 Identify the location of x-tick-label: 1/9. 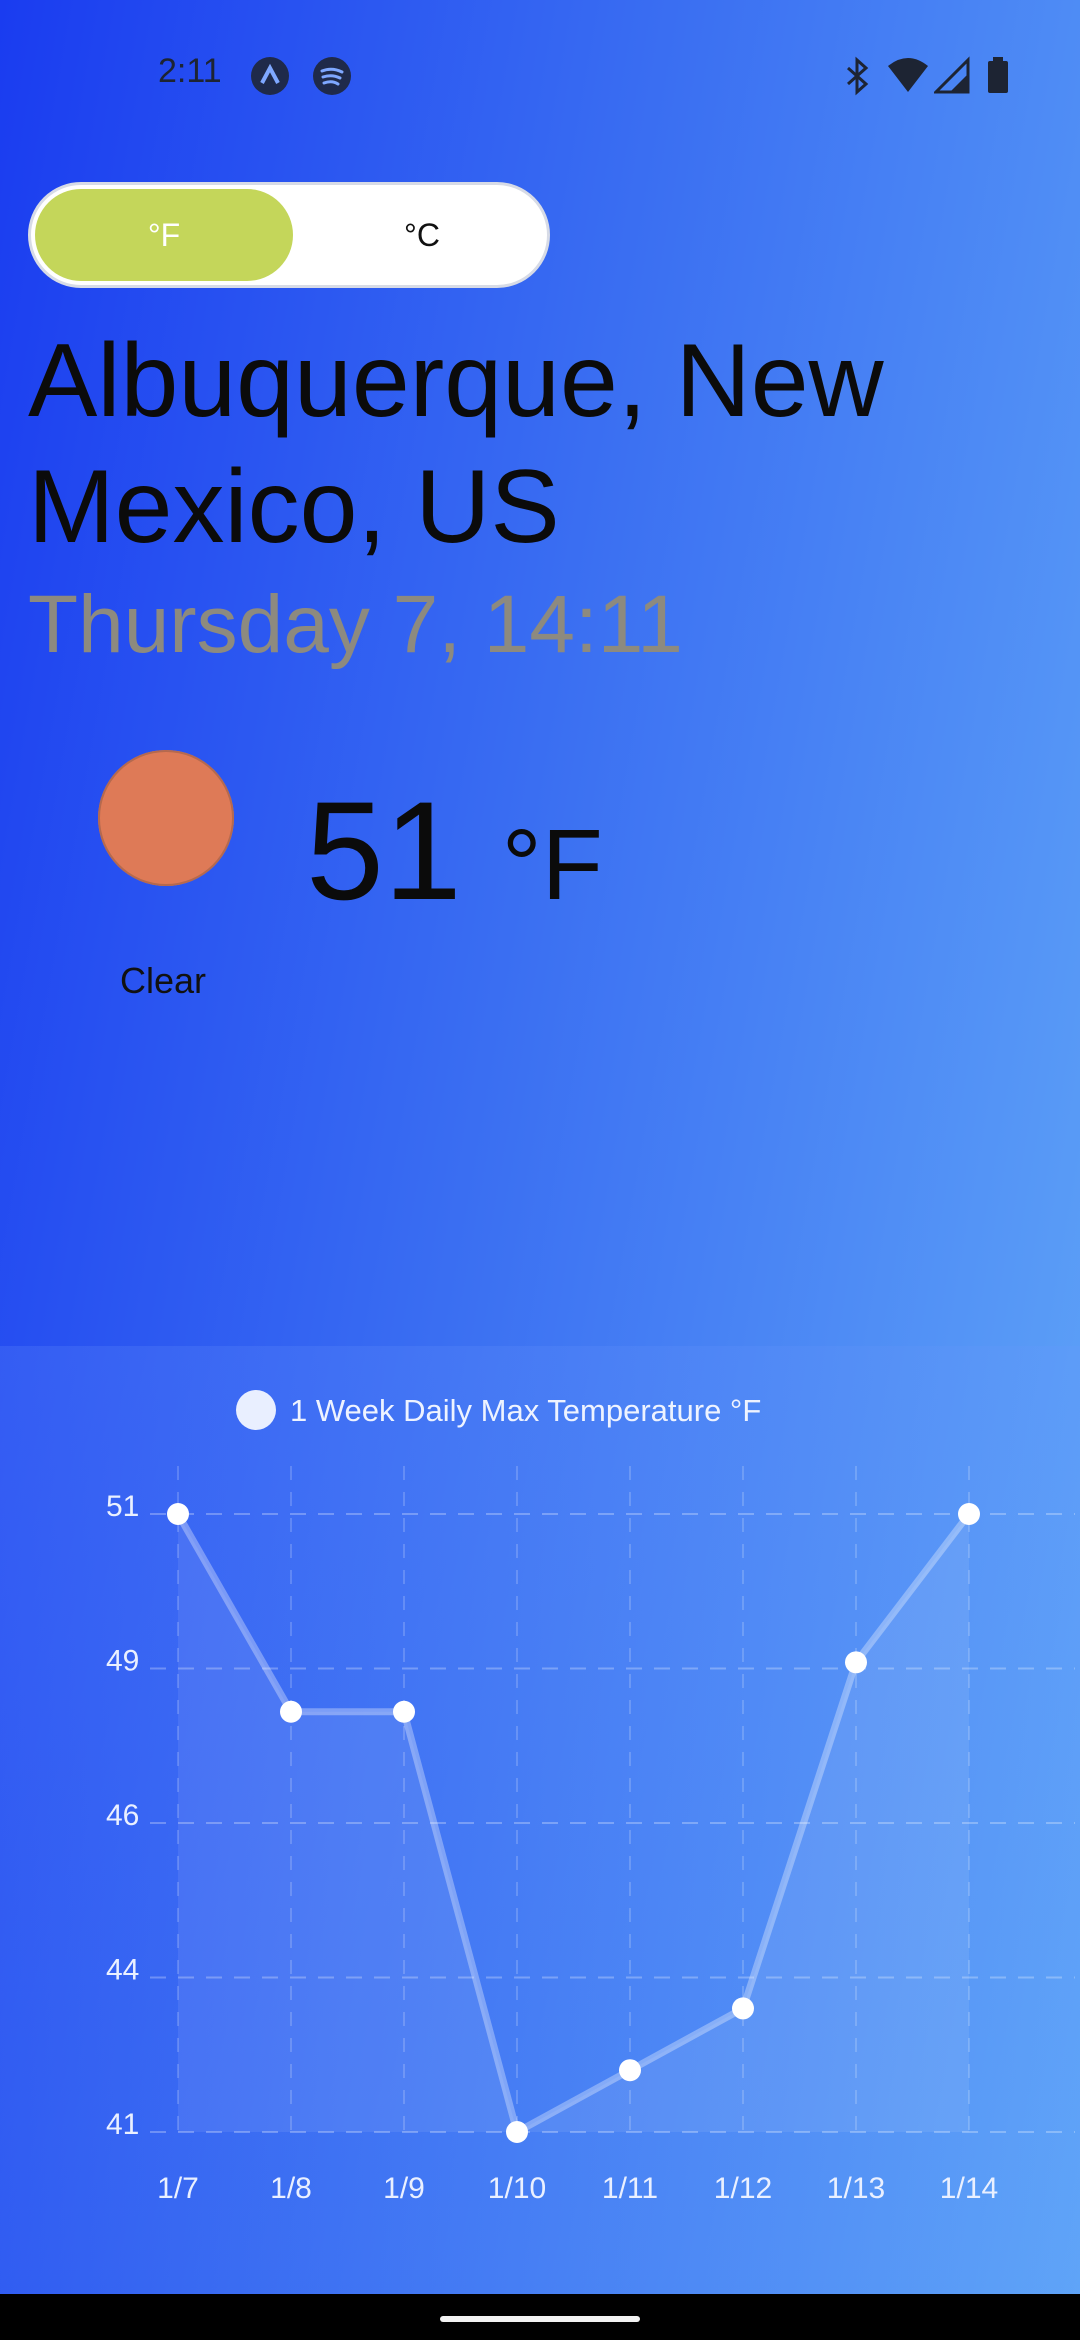
(404, 2188).